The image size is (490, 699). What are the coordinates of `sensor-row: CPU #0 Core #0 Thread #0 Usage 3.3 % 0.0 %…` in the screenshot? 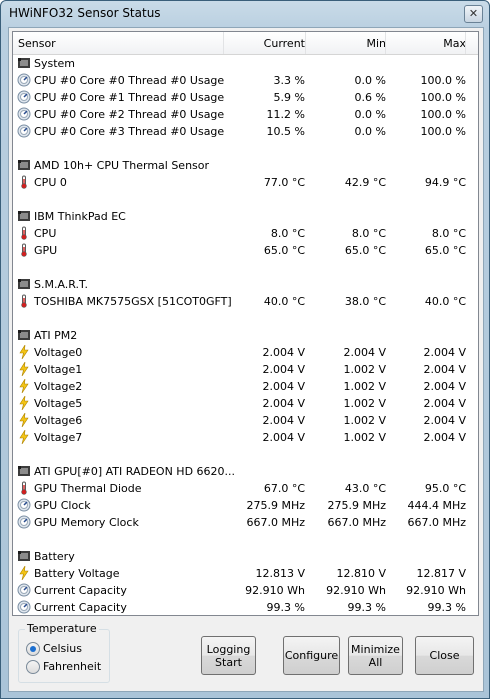 It's located at (245, 80).